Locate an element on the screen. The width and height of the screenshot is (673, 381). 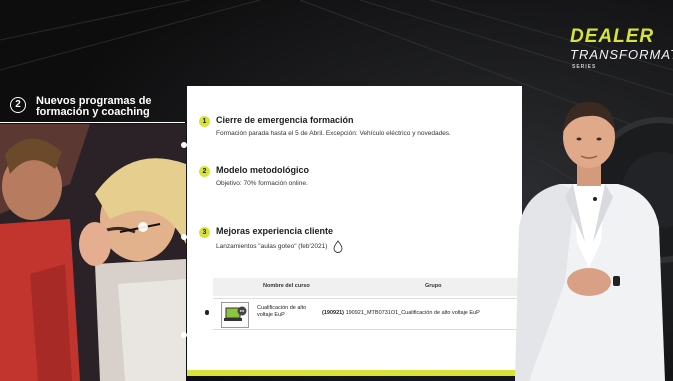
item-number: 3 is located at coordinates (204, 232).